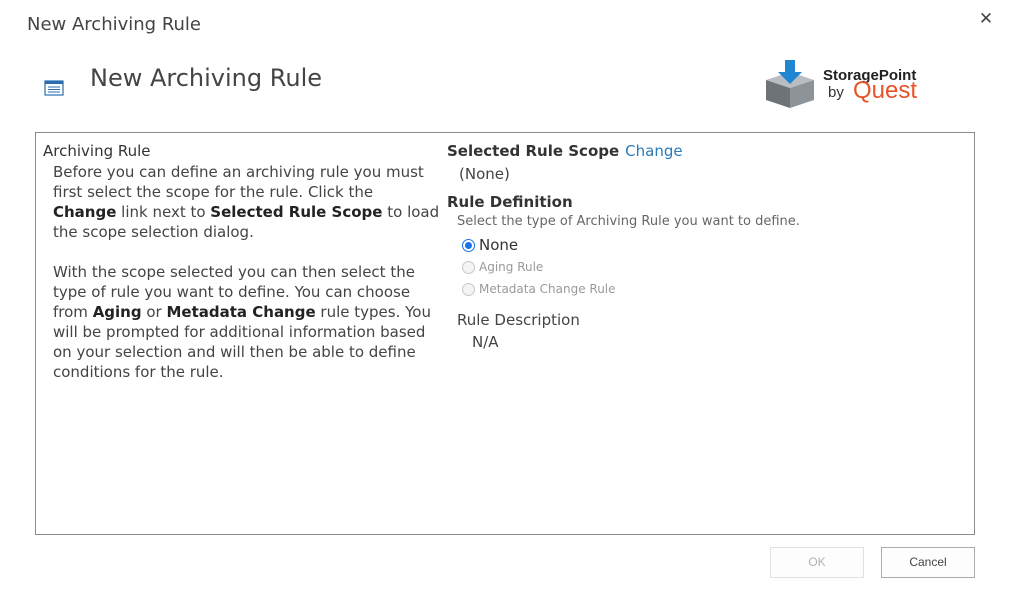 This screenshot has width=1009, height=615. Describe the element at coordinates (499, 245) in the screenshot. I see `radio-label-none: None` at that location.